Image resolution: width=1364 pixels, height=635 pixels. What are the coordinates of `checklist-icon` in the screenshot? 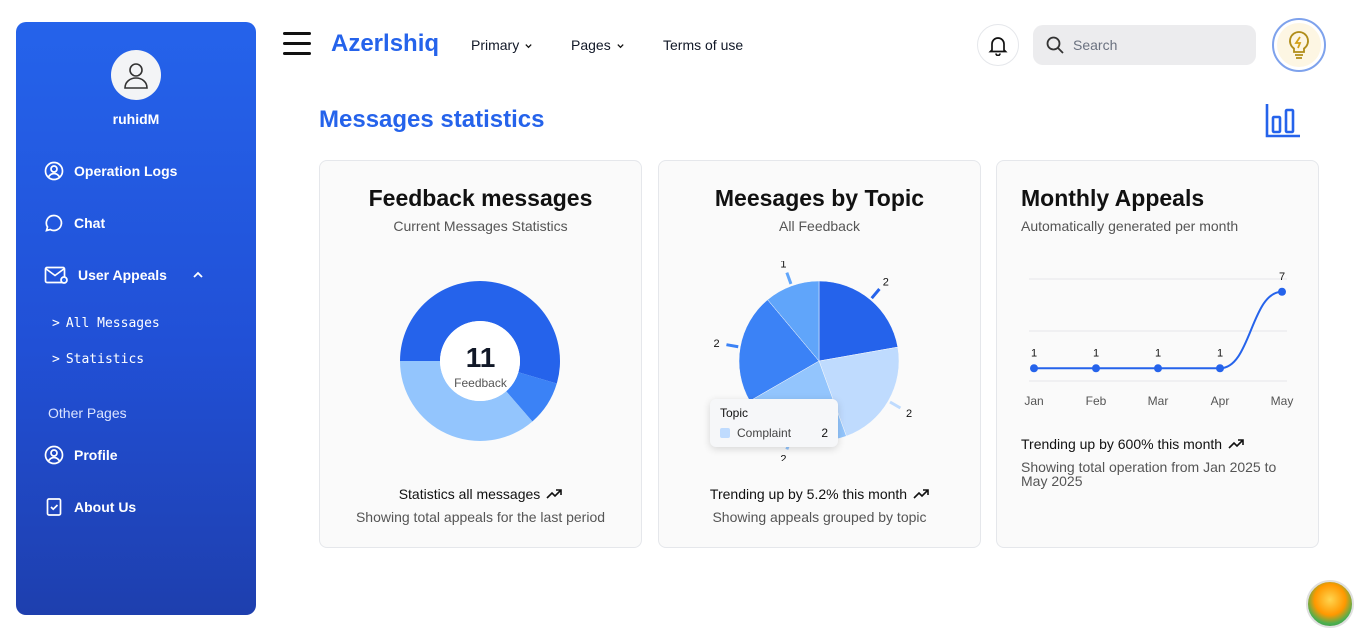 It's located at (54, 507).